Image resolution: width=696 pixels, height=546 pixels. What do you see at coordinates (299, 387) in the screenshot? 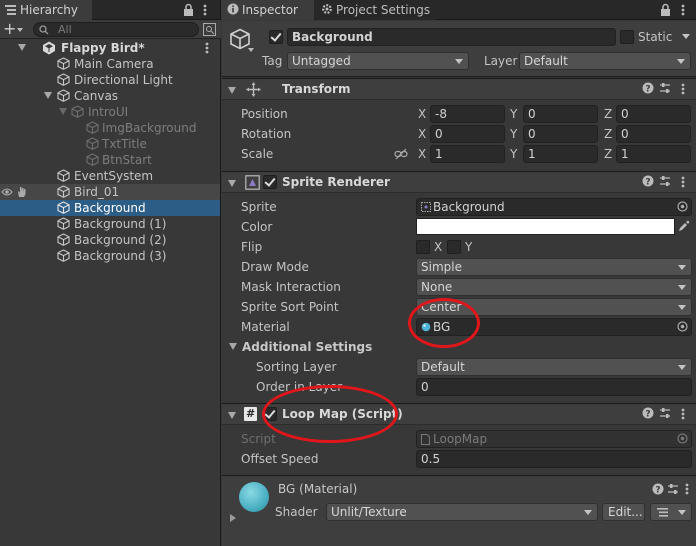
I see `order-in-layer-label: Order in Layer` at bounding box center [299, 387].